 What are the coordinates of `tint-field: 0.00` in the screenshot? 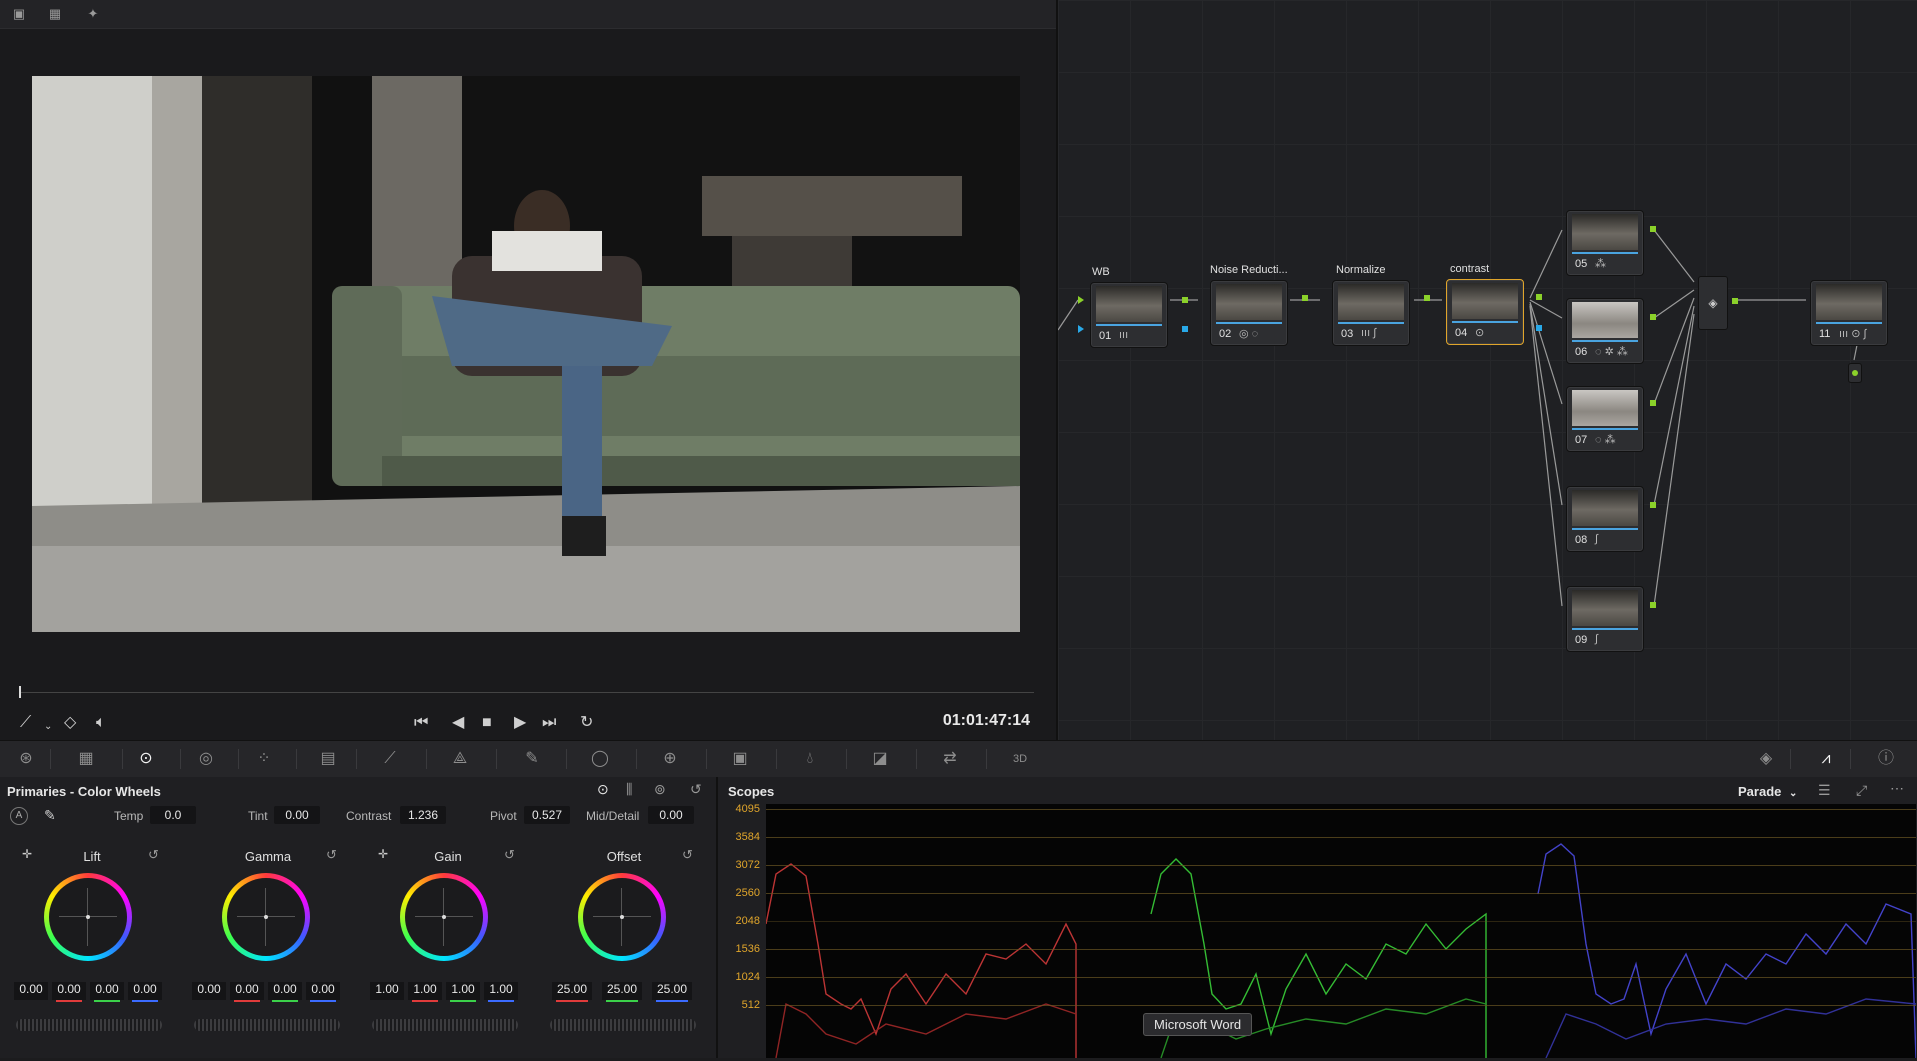 It's located at (297, 815).